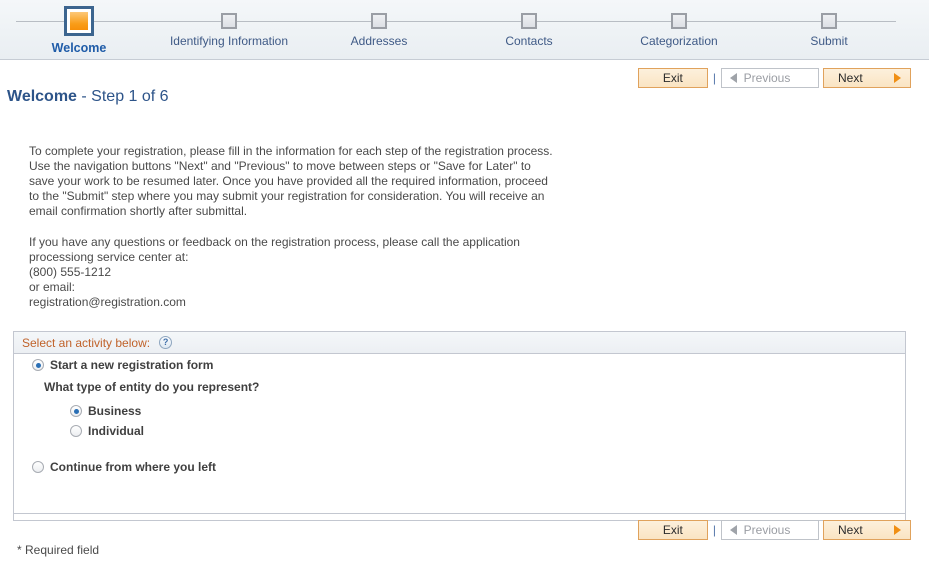  What do you see at coordinates (379, 41) in the screenshot?
I see `wizard-step-label: Addresses` at bounding box center [379, 41].